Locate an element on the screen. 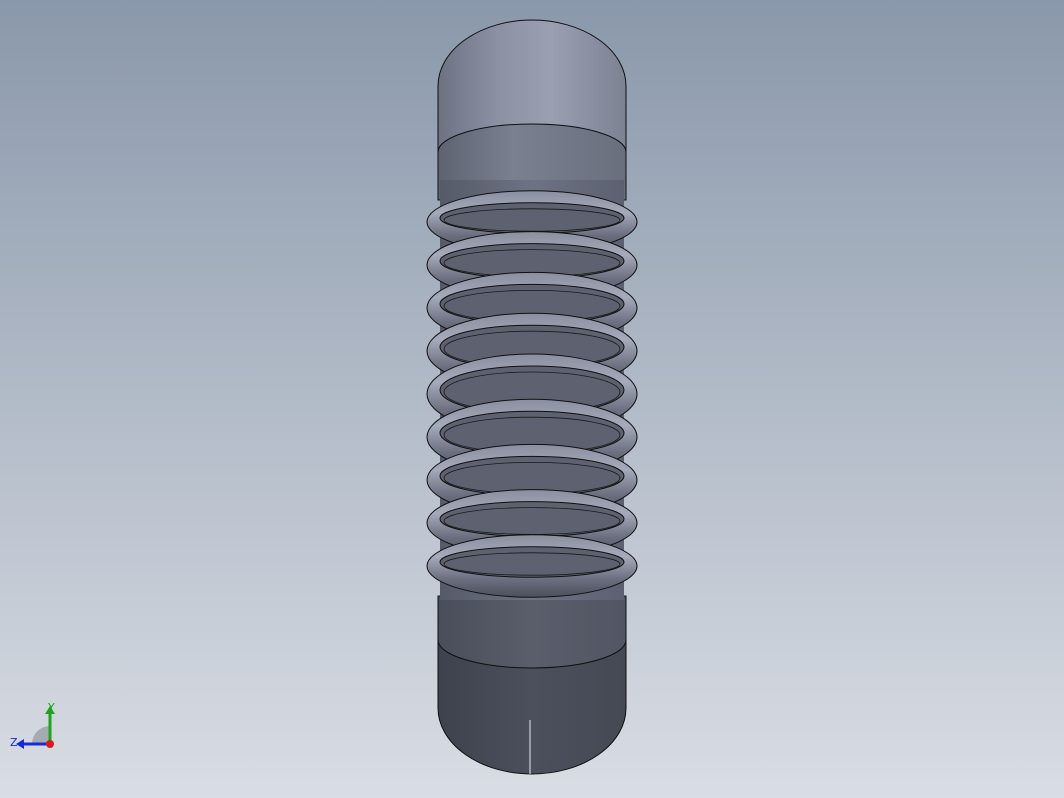  bottom-cuff is located at coordinates (532, 685).